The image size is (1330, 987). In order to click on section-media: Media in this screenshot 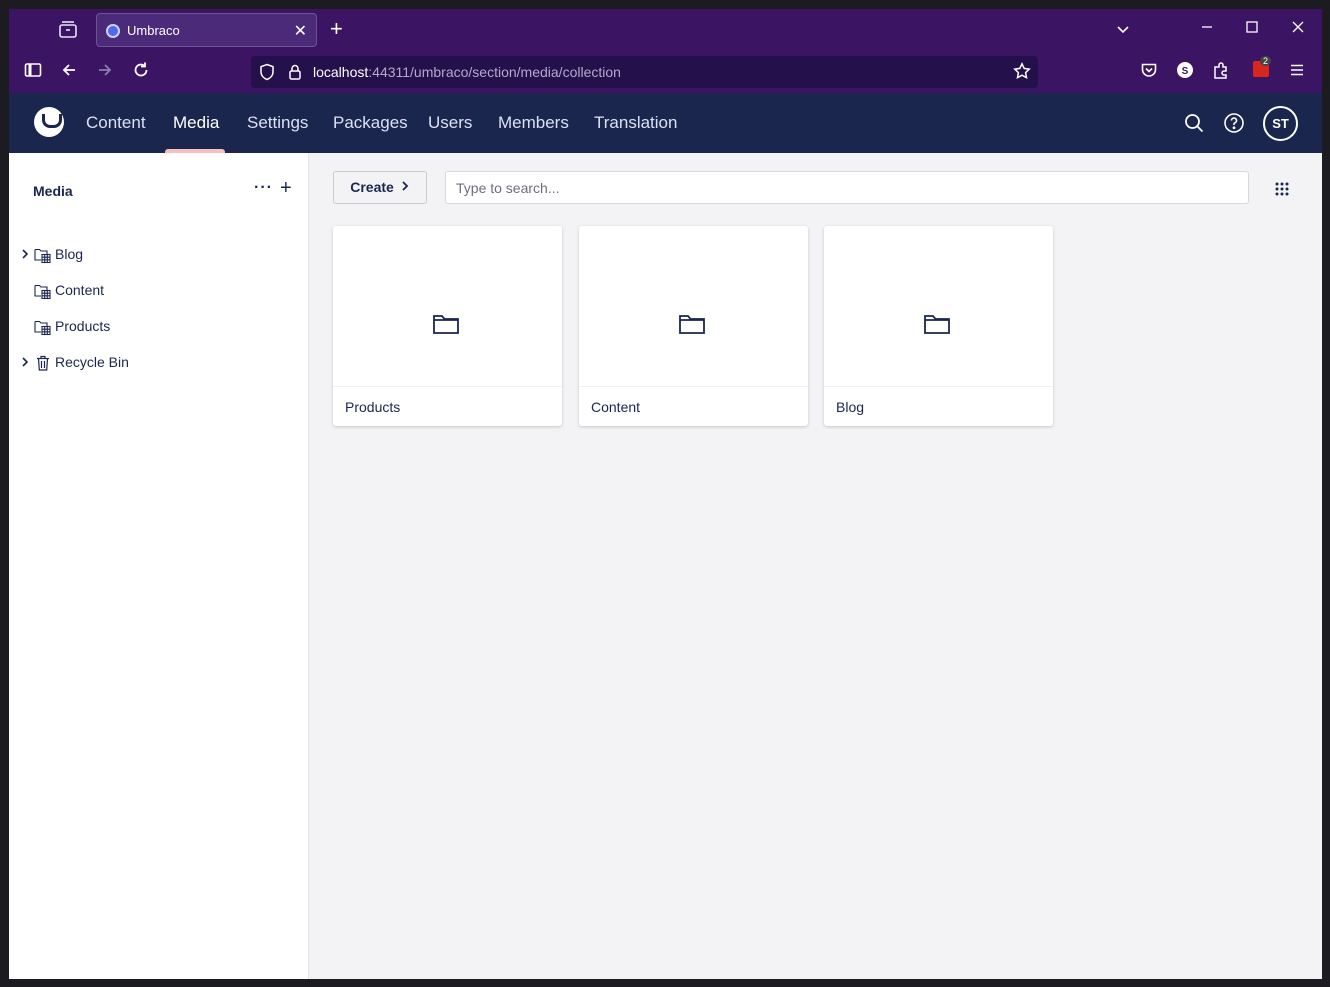, I will do `click(196, 123)`.